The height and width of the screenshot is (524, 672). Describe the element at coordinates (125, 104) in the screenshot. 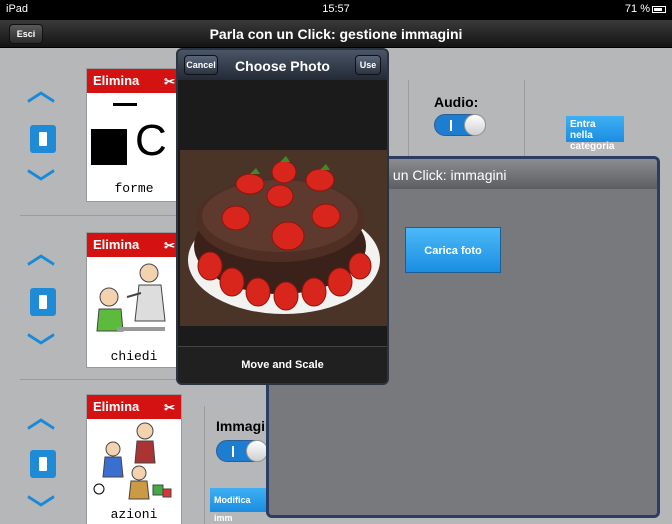

I see `bar-shape` at that location.